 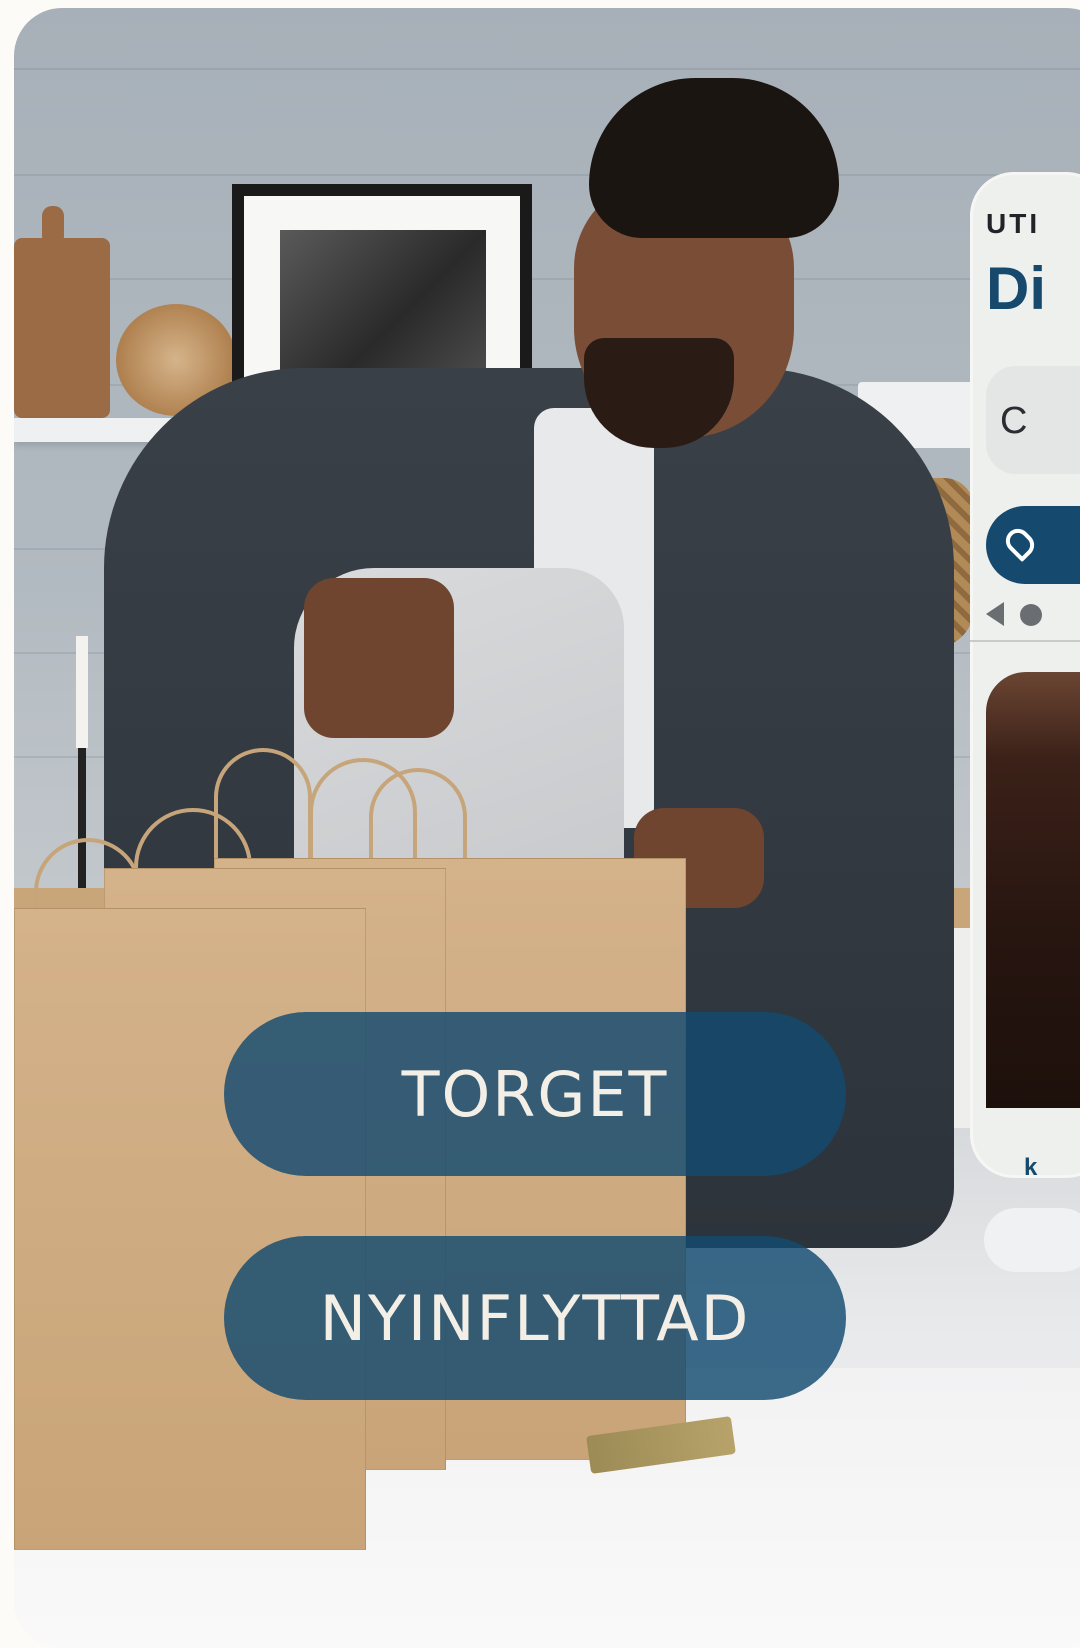 What do you see at coordinates (379, 658) in the screenshot?
I see `person-left-hand` at bounding box center [379, 658].